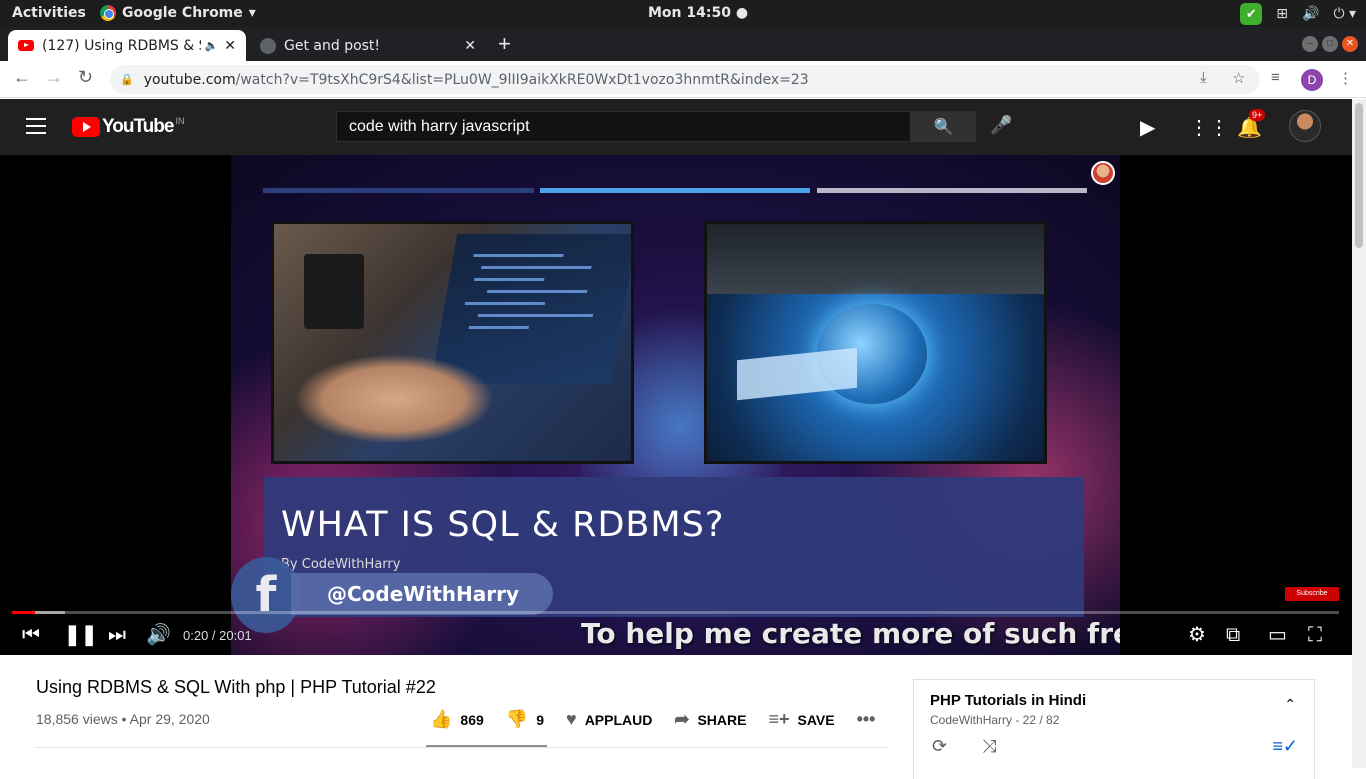 Image resolution: width=1366 pixels, height=779 pixels. What do you see at coordinates (1285, 746) in the screenshot?
I see `save-playlist-icon: ≡✓` at bounding box center [1285, 746].